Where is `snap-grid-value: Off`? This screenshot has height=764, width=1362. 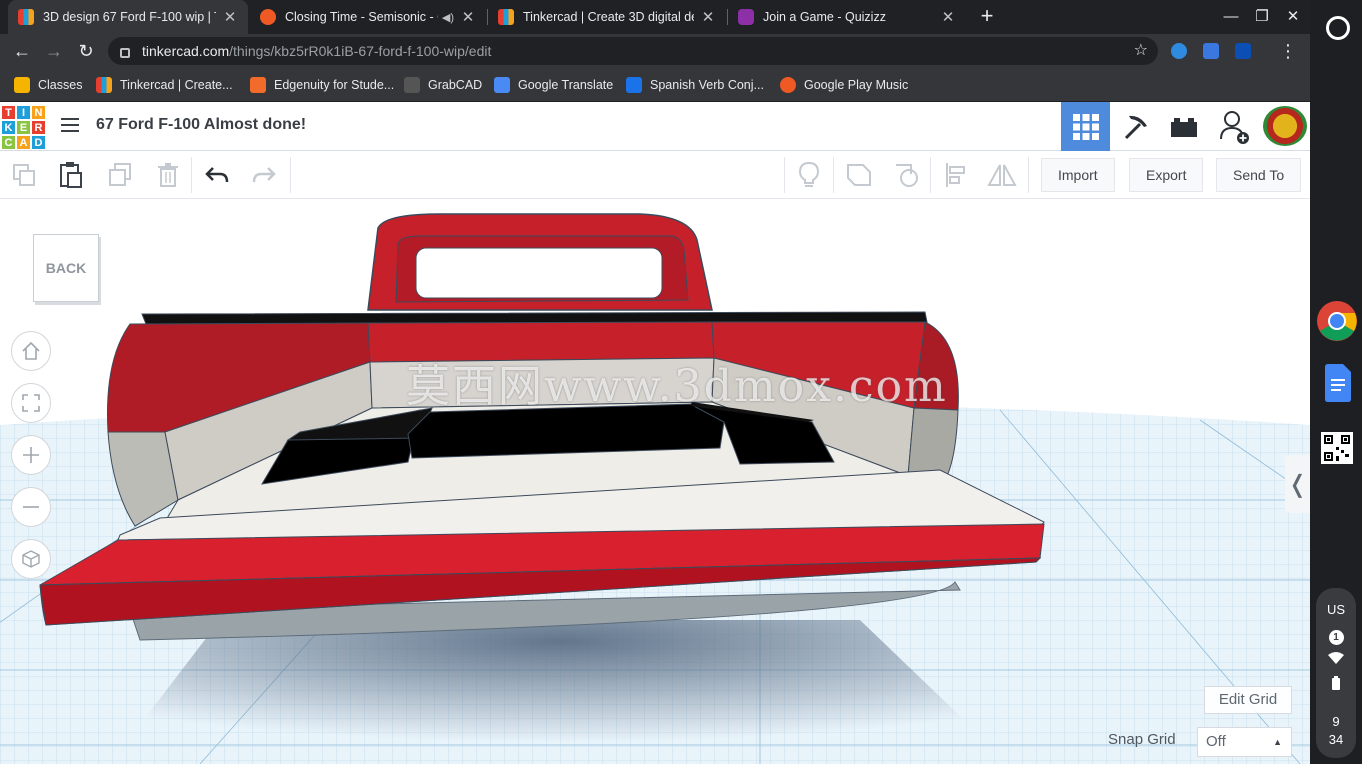 snap-grid-value: Off is located at coordinates (1216, 741).